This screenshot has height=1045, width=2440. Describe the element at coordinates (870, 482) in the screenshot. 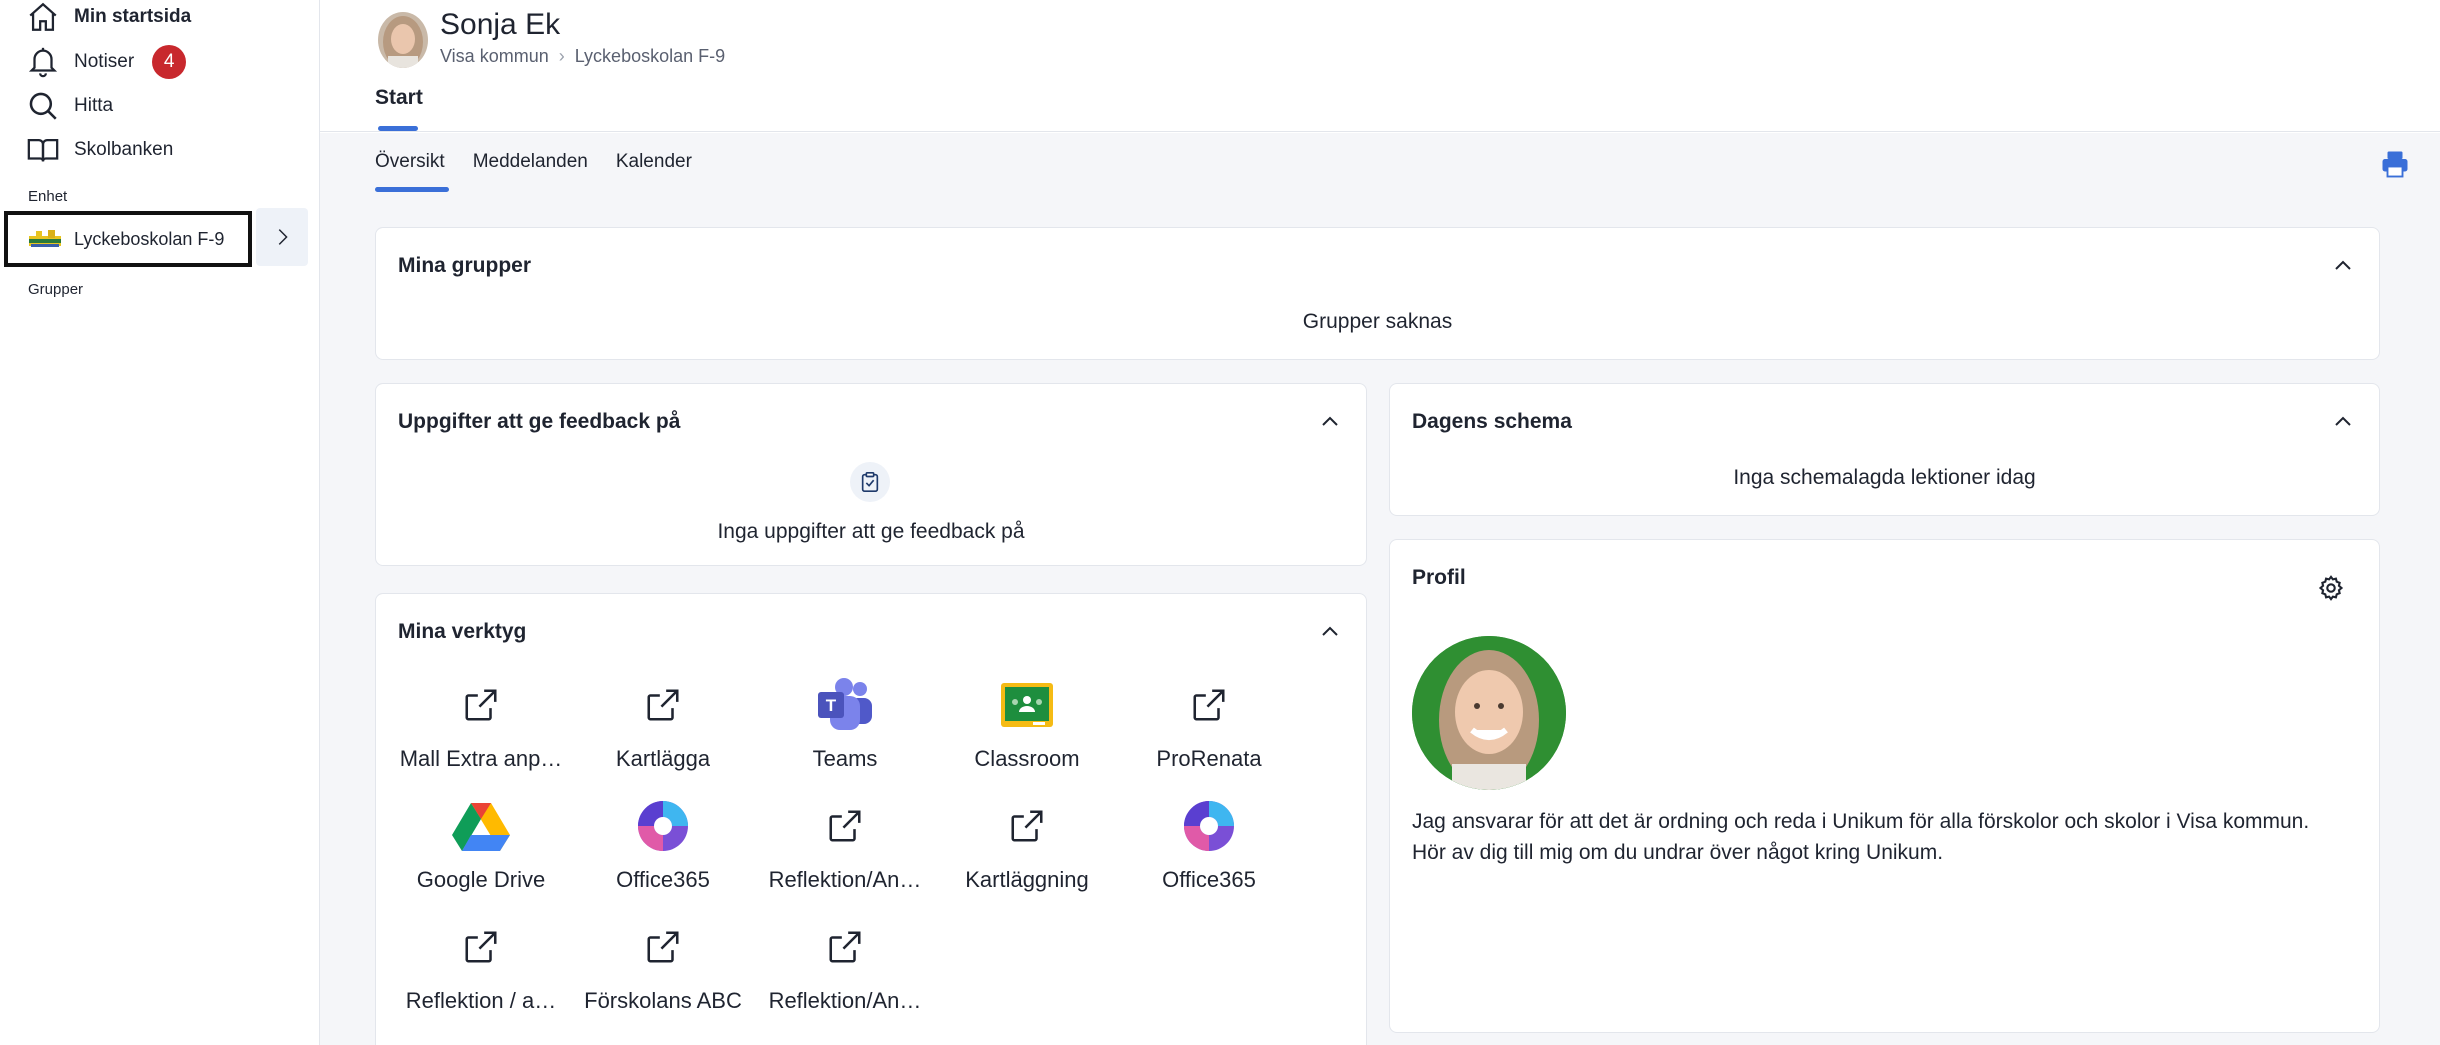

I see `clipboard-check-icon` at that location.